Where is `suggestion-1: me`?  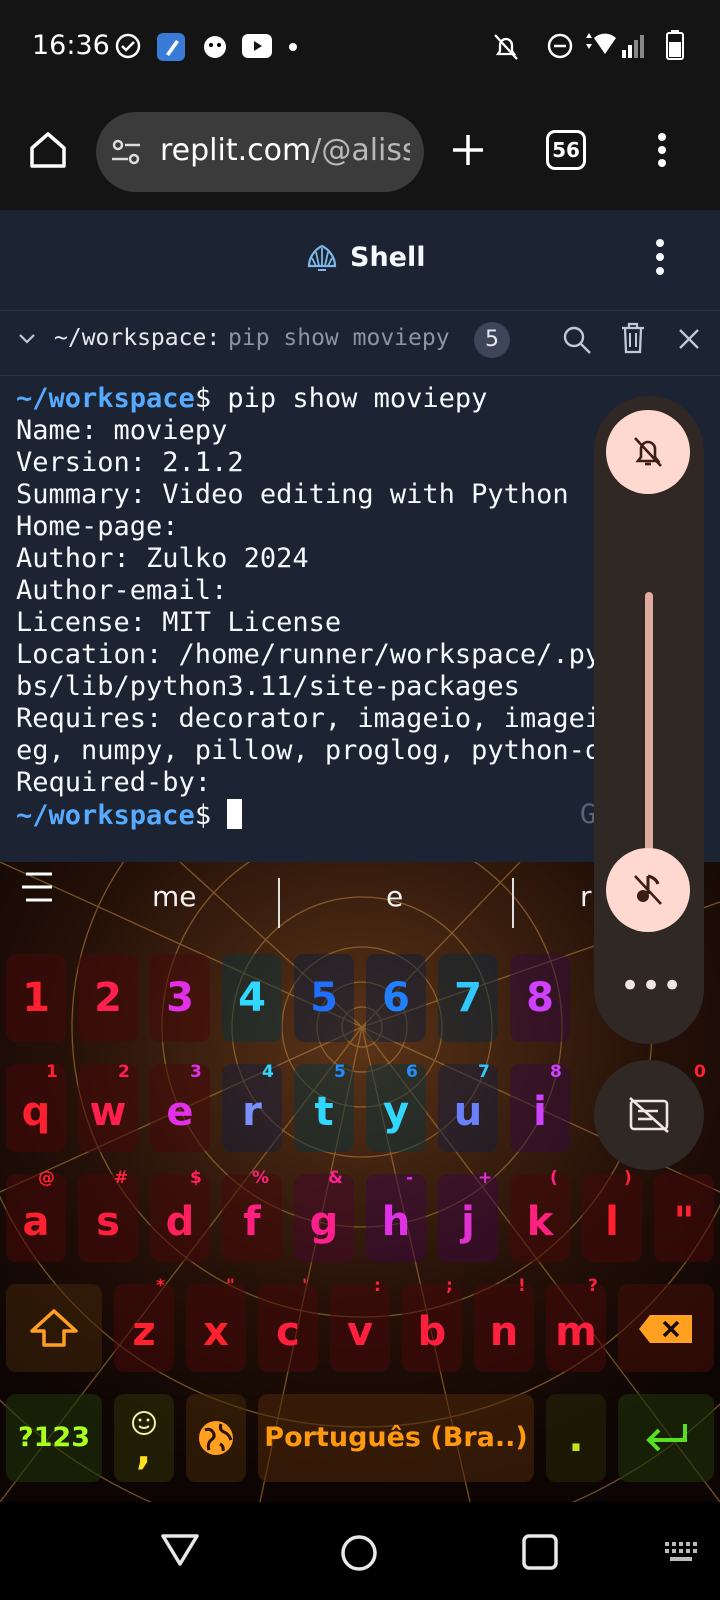
suggestion-1: me is located at coordinates (174, 896).